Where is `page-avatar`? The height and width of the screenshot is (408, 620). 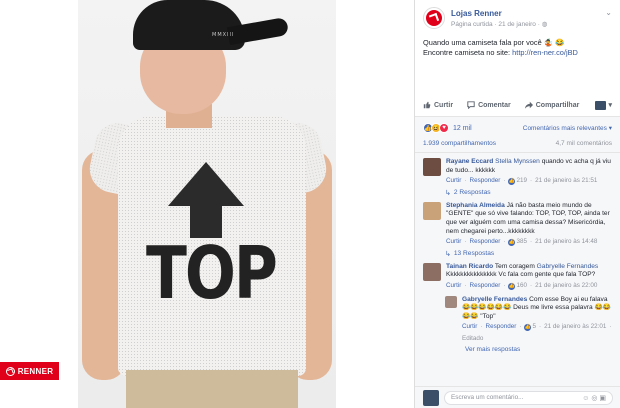 page-avatar is located at coordinates (434, 18).